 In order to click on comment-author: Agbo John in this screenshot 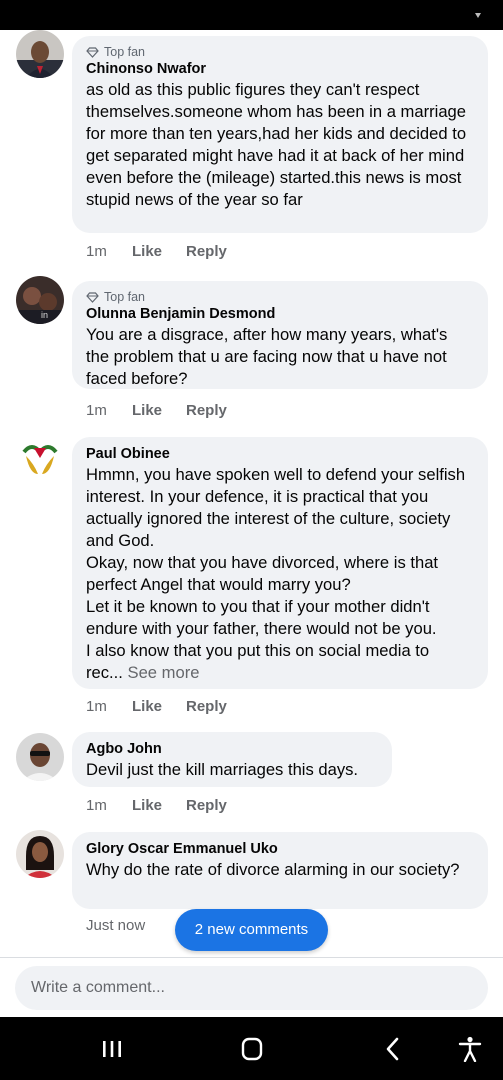, I will do `click(232, 749)`.